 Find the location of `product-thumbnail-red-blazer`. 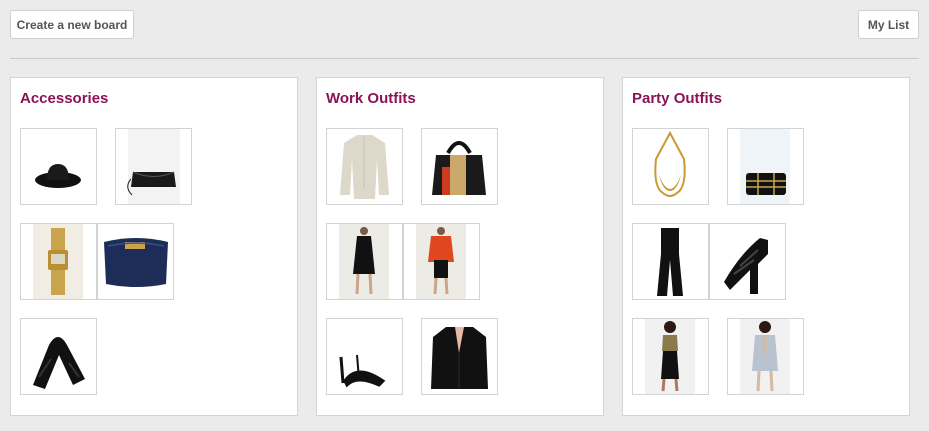

product-thumbnail-red-blazer is located at coordinates (441, 261).